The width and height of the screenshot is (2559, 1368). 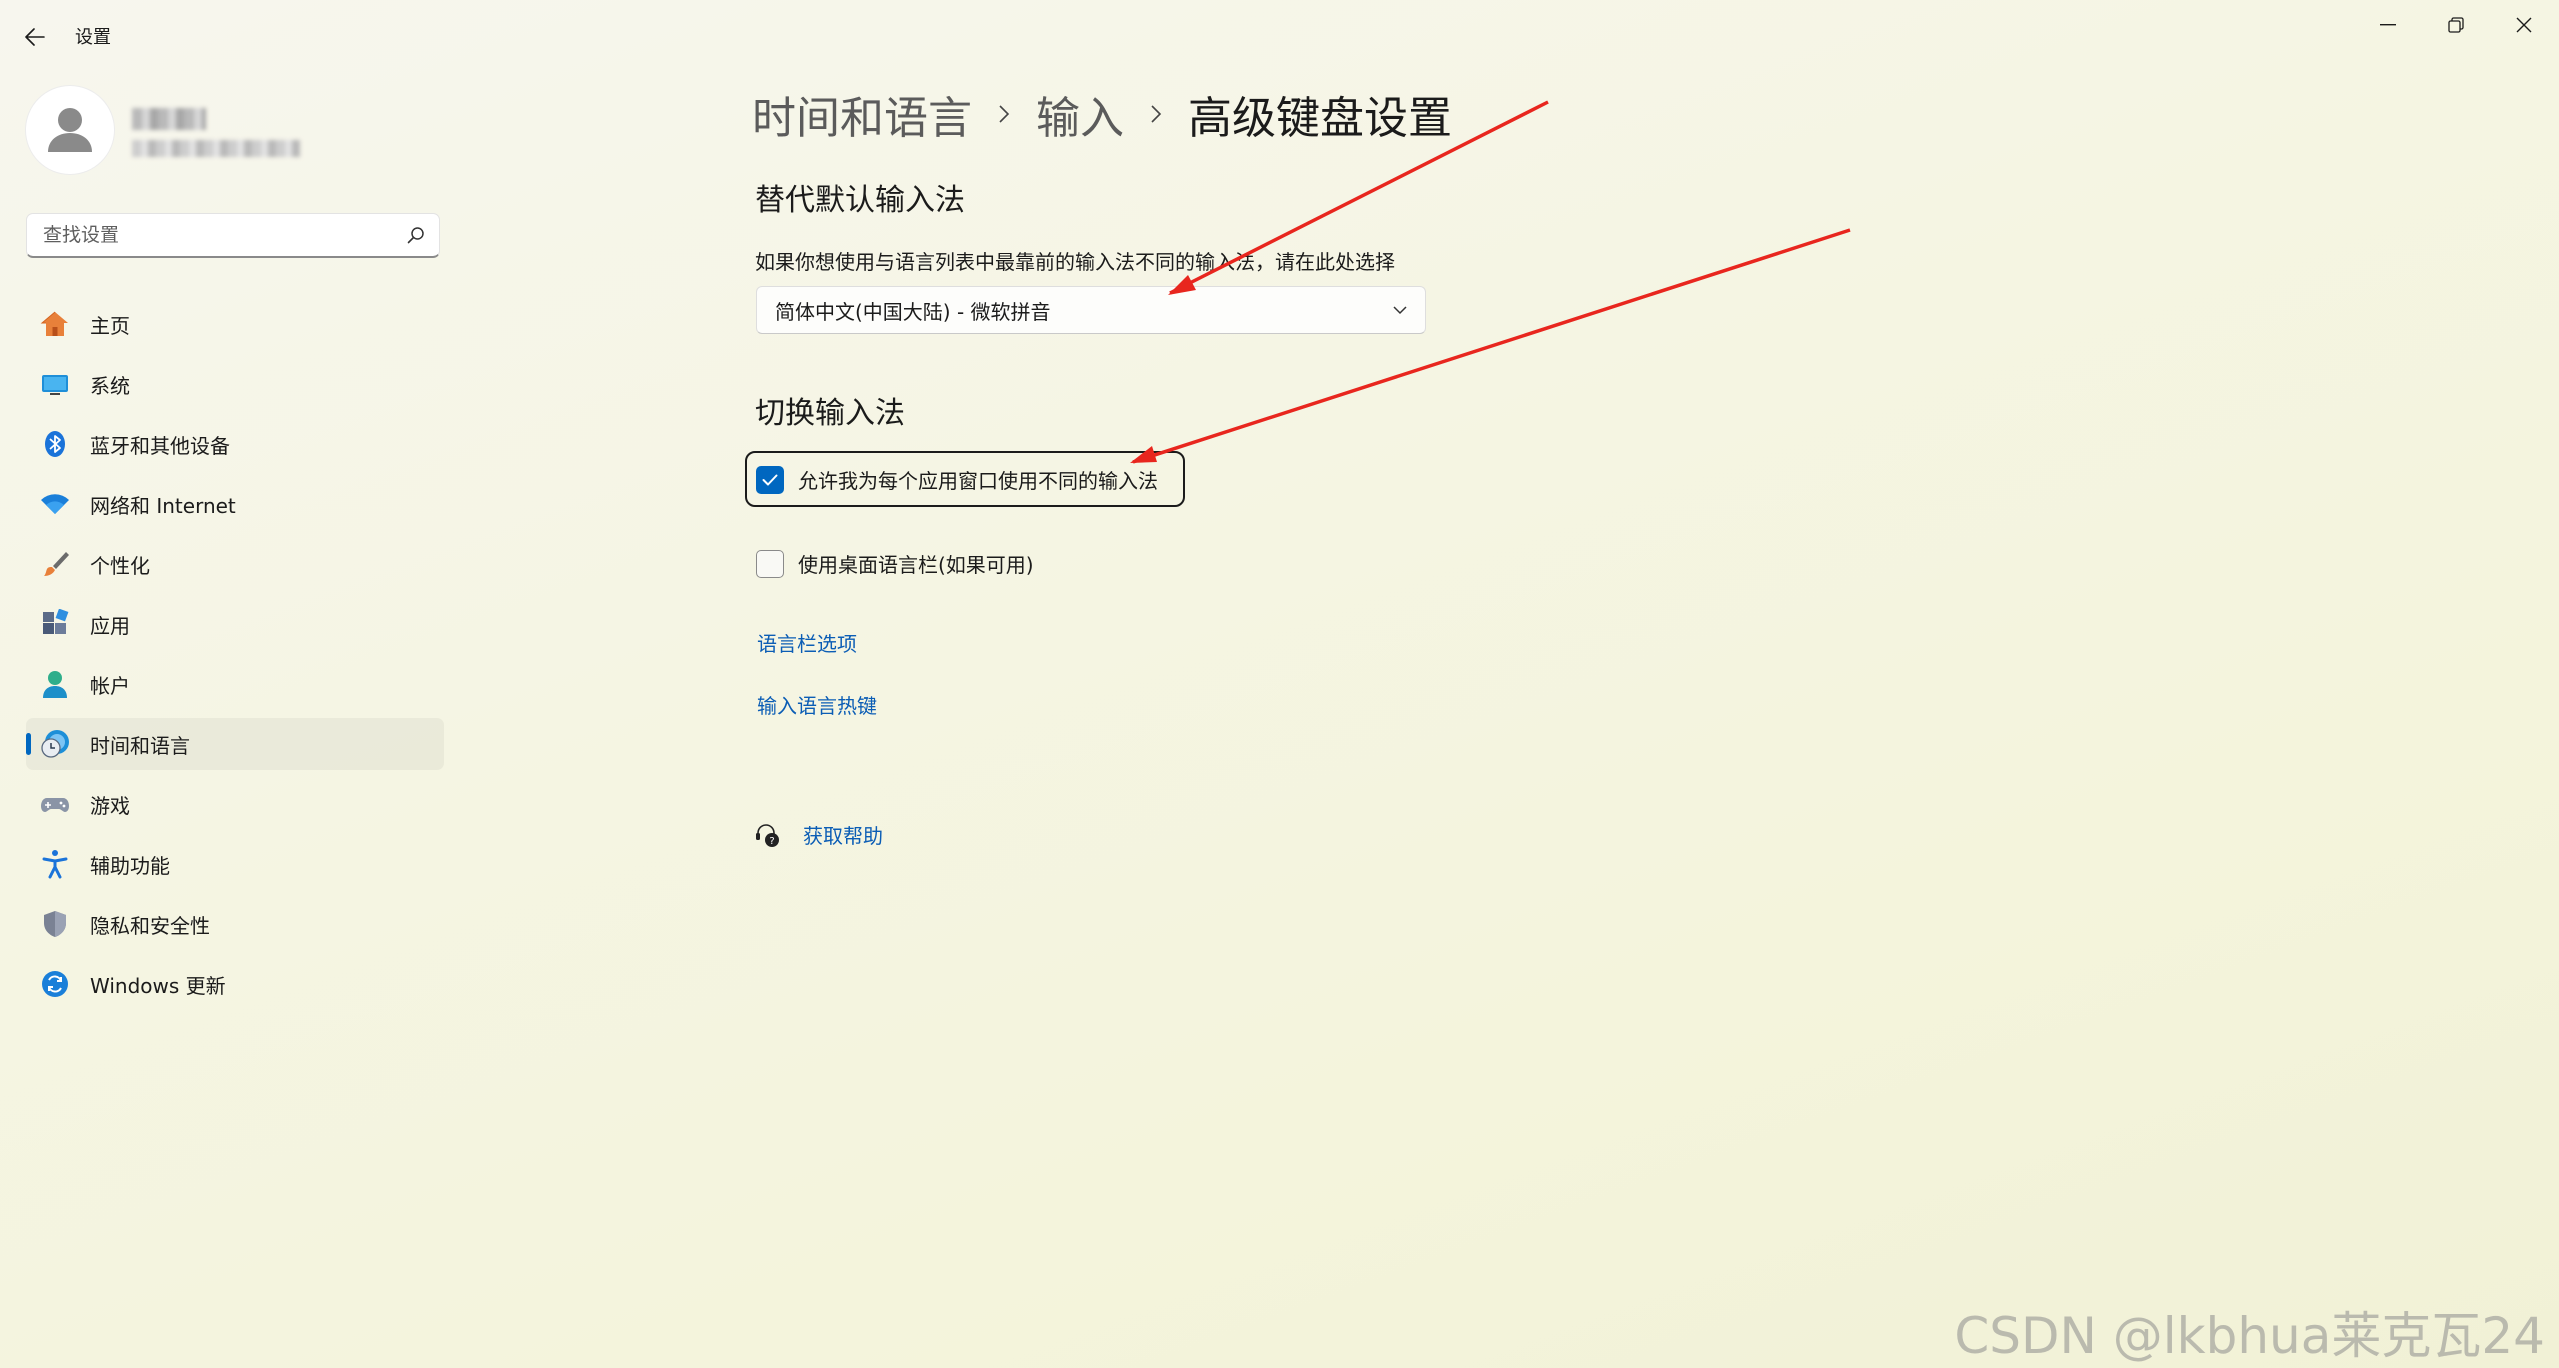 I want to click on checkbox-label: 允许我为每个应用窗口使用不同的输入法, so click(x=978, y=481).